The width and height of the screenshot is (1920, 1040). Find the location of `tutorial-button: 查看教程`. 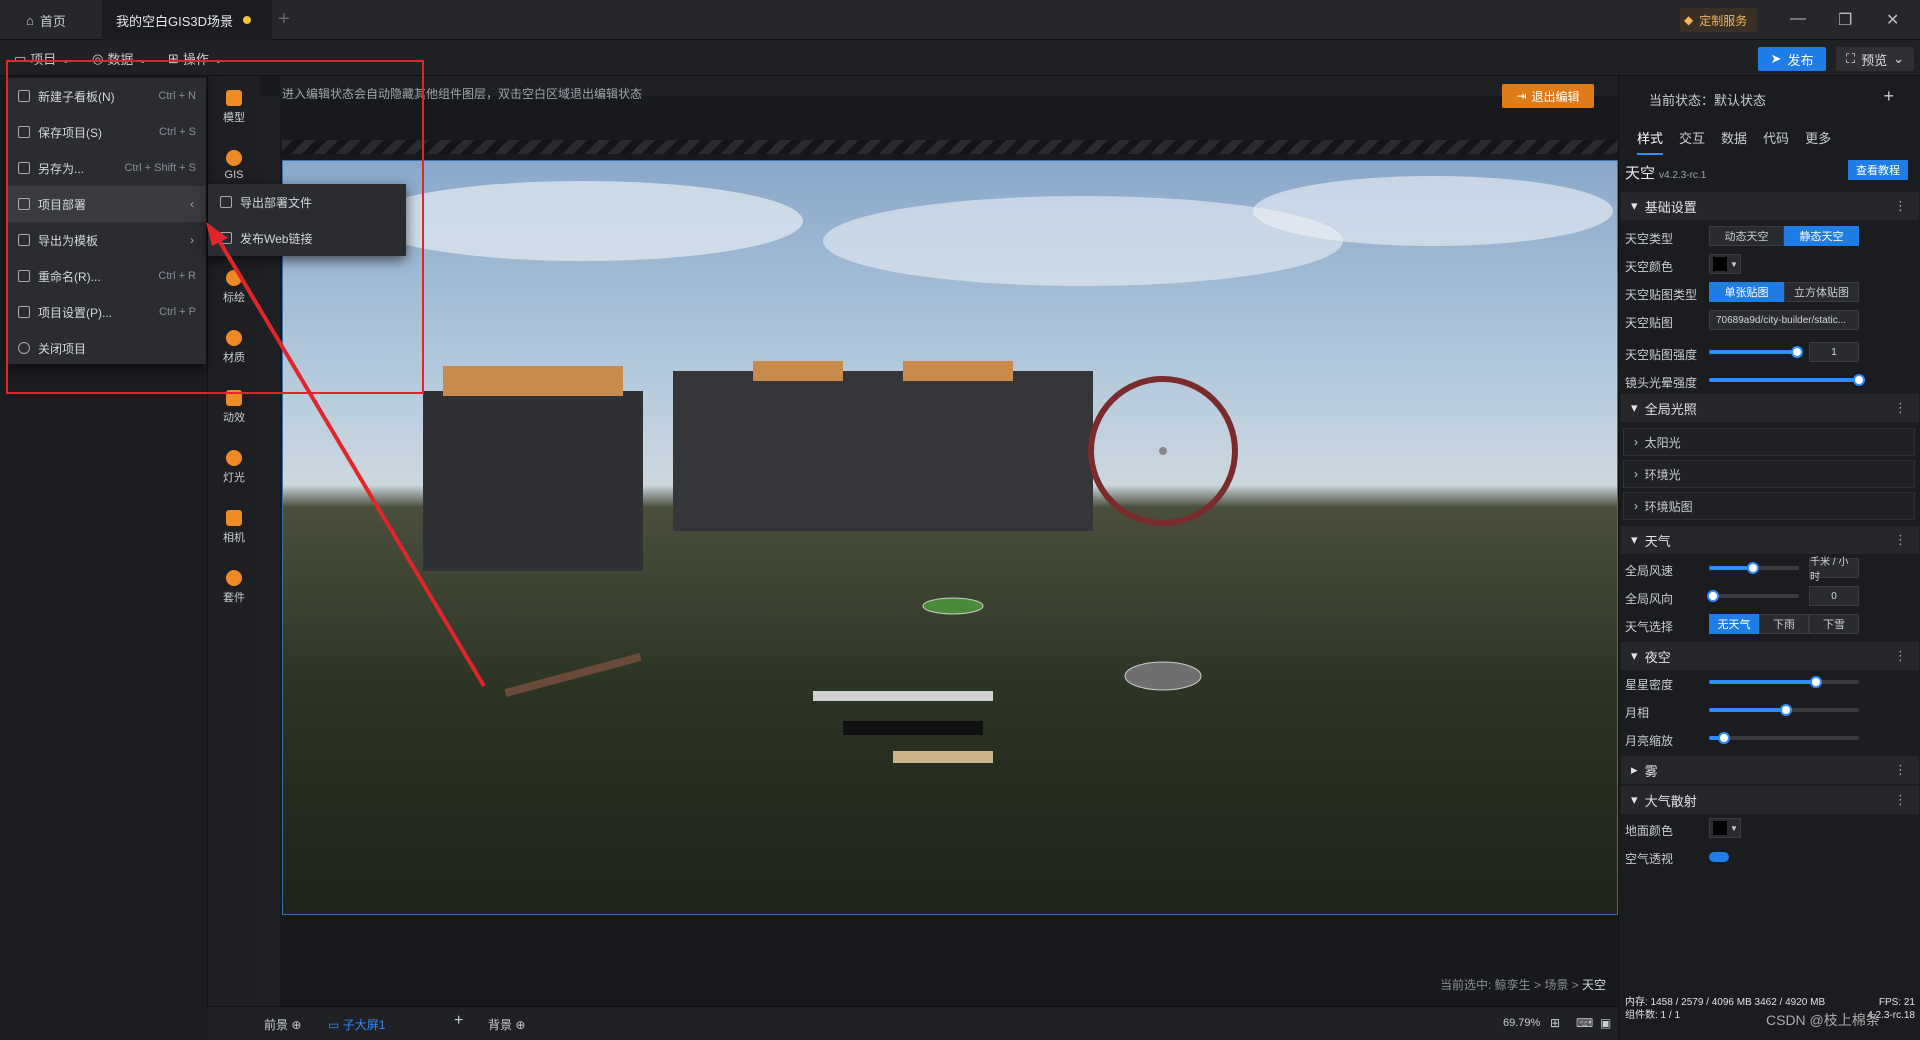

tutorial-button: 查看教程 is located at coordinates (1878, 170).